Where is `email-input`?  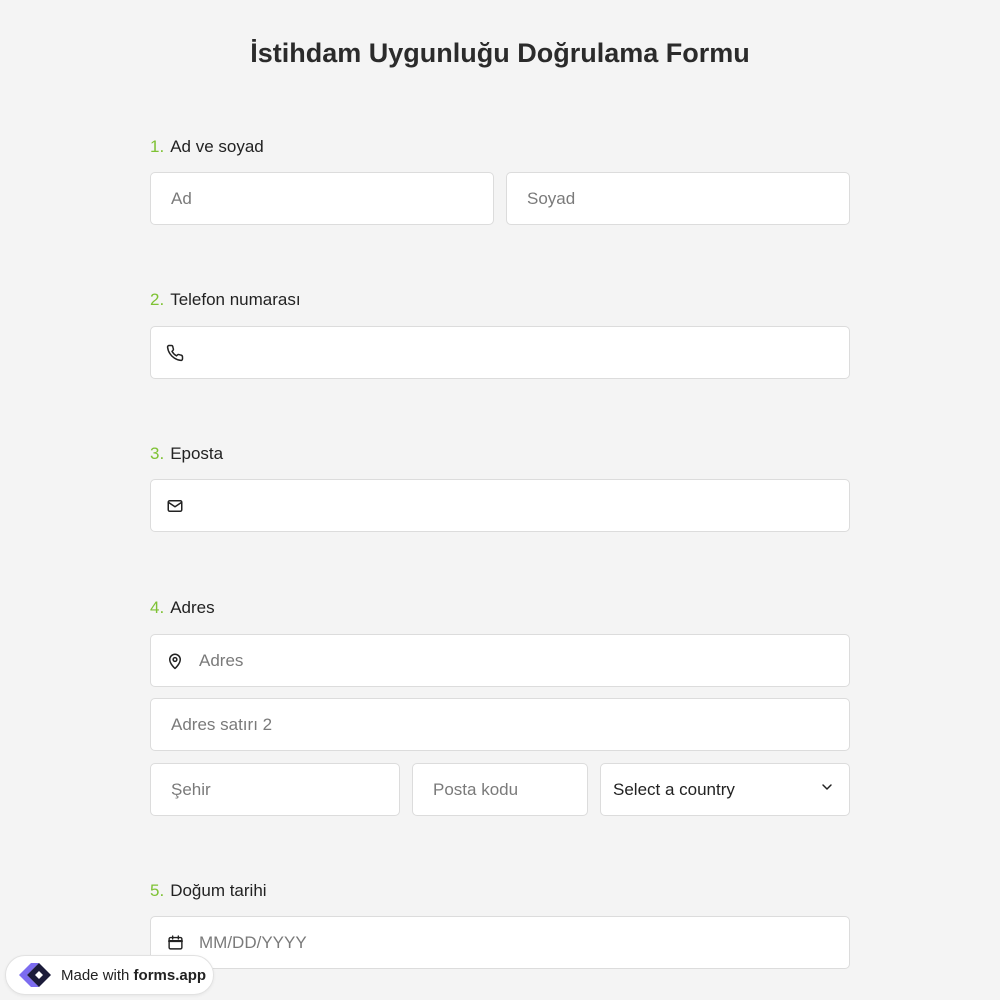 email-input is located at coordinates (524, 505).